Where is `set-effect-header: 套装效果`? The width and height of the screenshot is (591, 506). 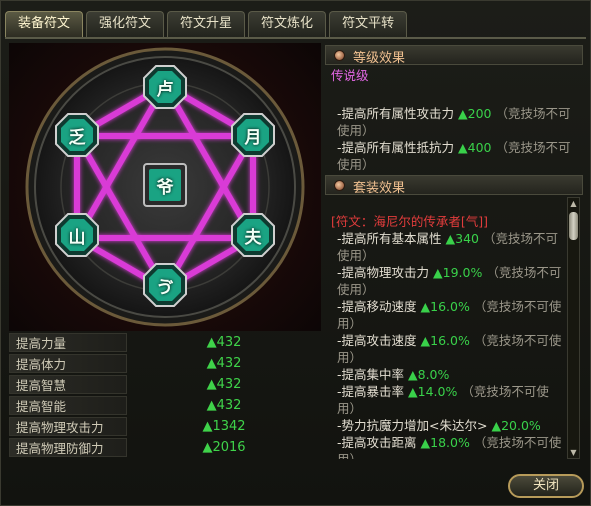
set-effect-header: 套装效果 is located at coordinates (454, 185).